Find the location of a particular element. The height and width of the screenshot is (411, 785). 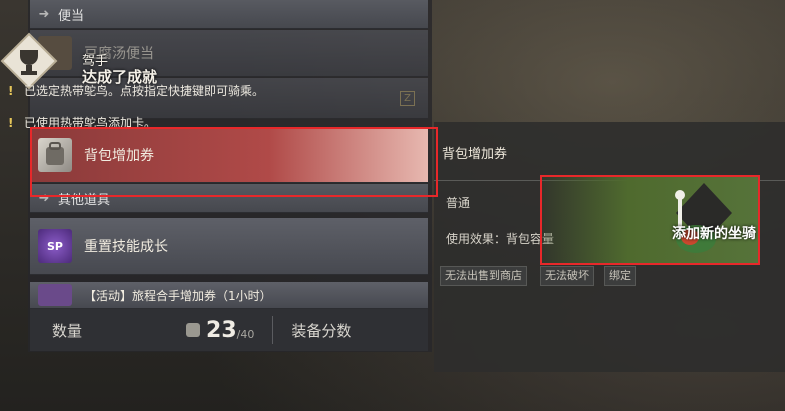

tag-no-destroy: 无法破坏 is located at coordinates (567, 276).